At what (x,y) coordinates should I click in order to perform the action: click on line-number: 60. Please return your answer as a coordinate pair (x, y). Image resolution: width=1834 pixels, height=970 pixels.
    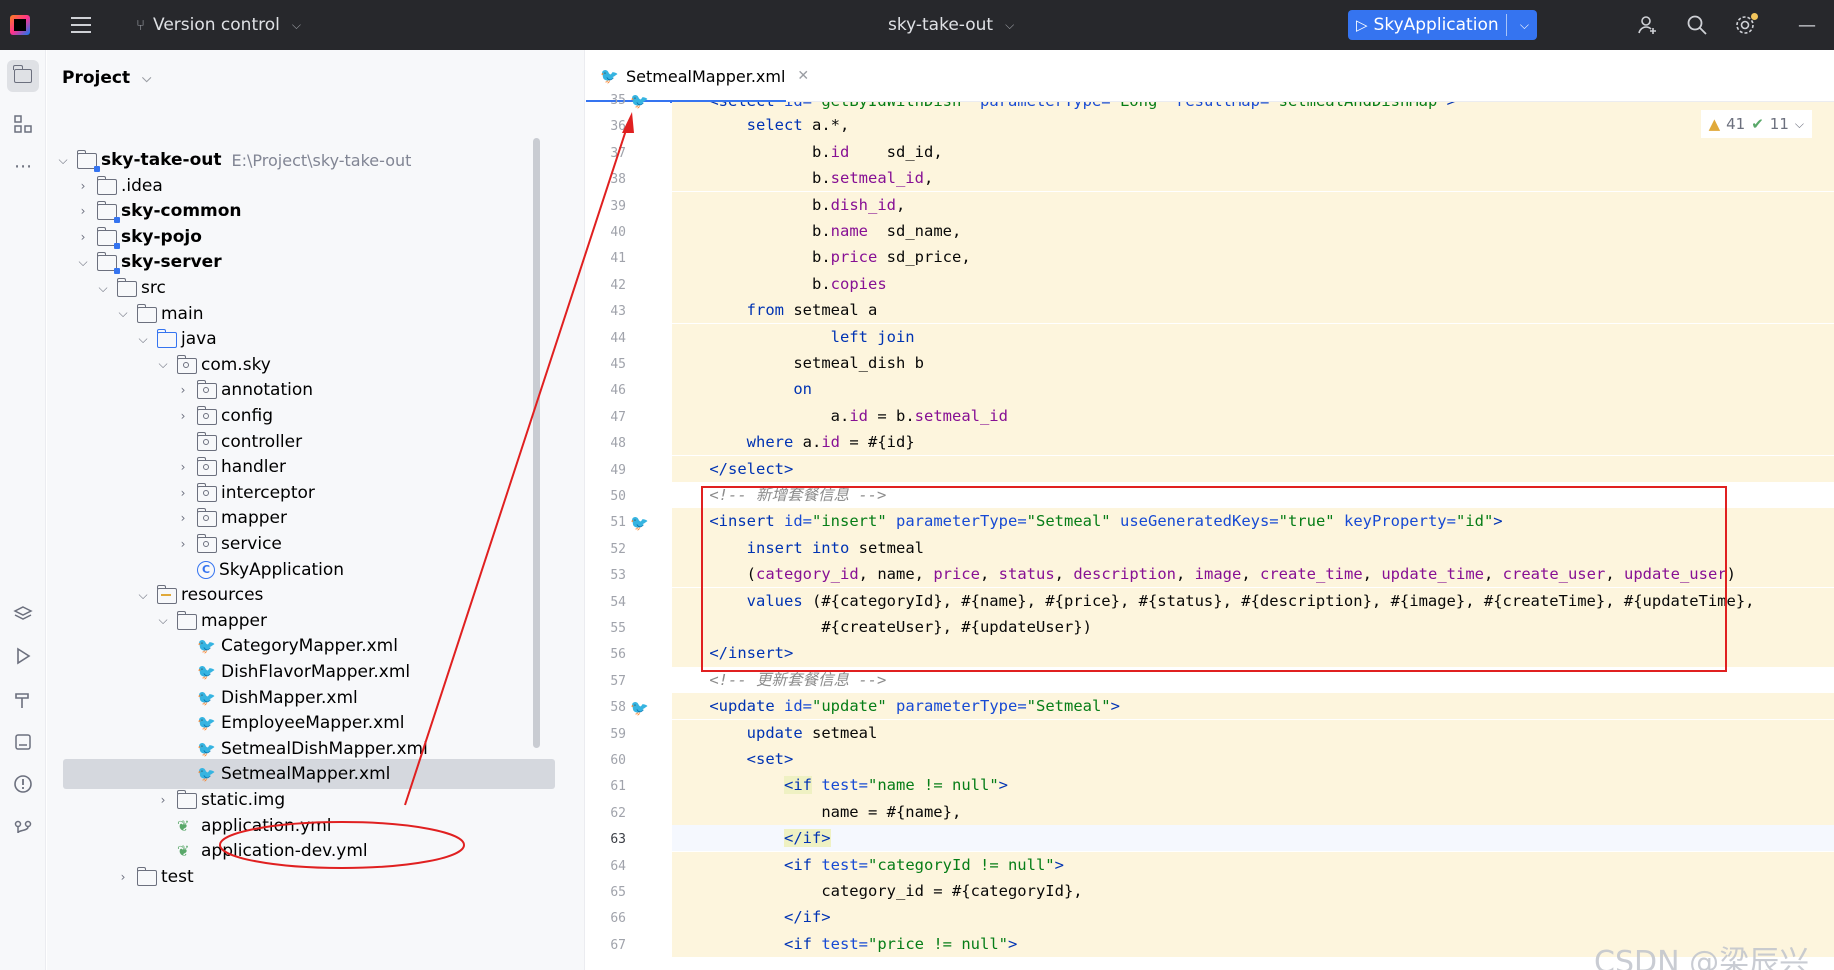
    Looking at the image, I should click on (606, 761).